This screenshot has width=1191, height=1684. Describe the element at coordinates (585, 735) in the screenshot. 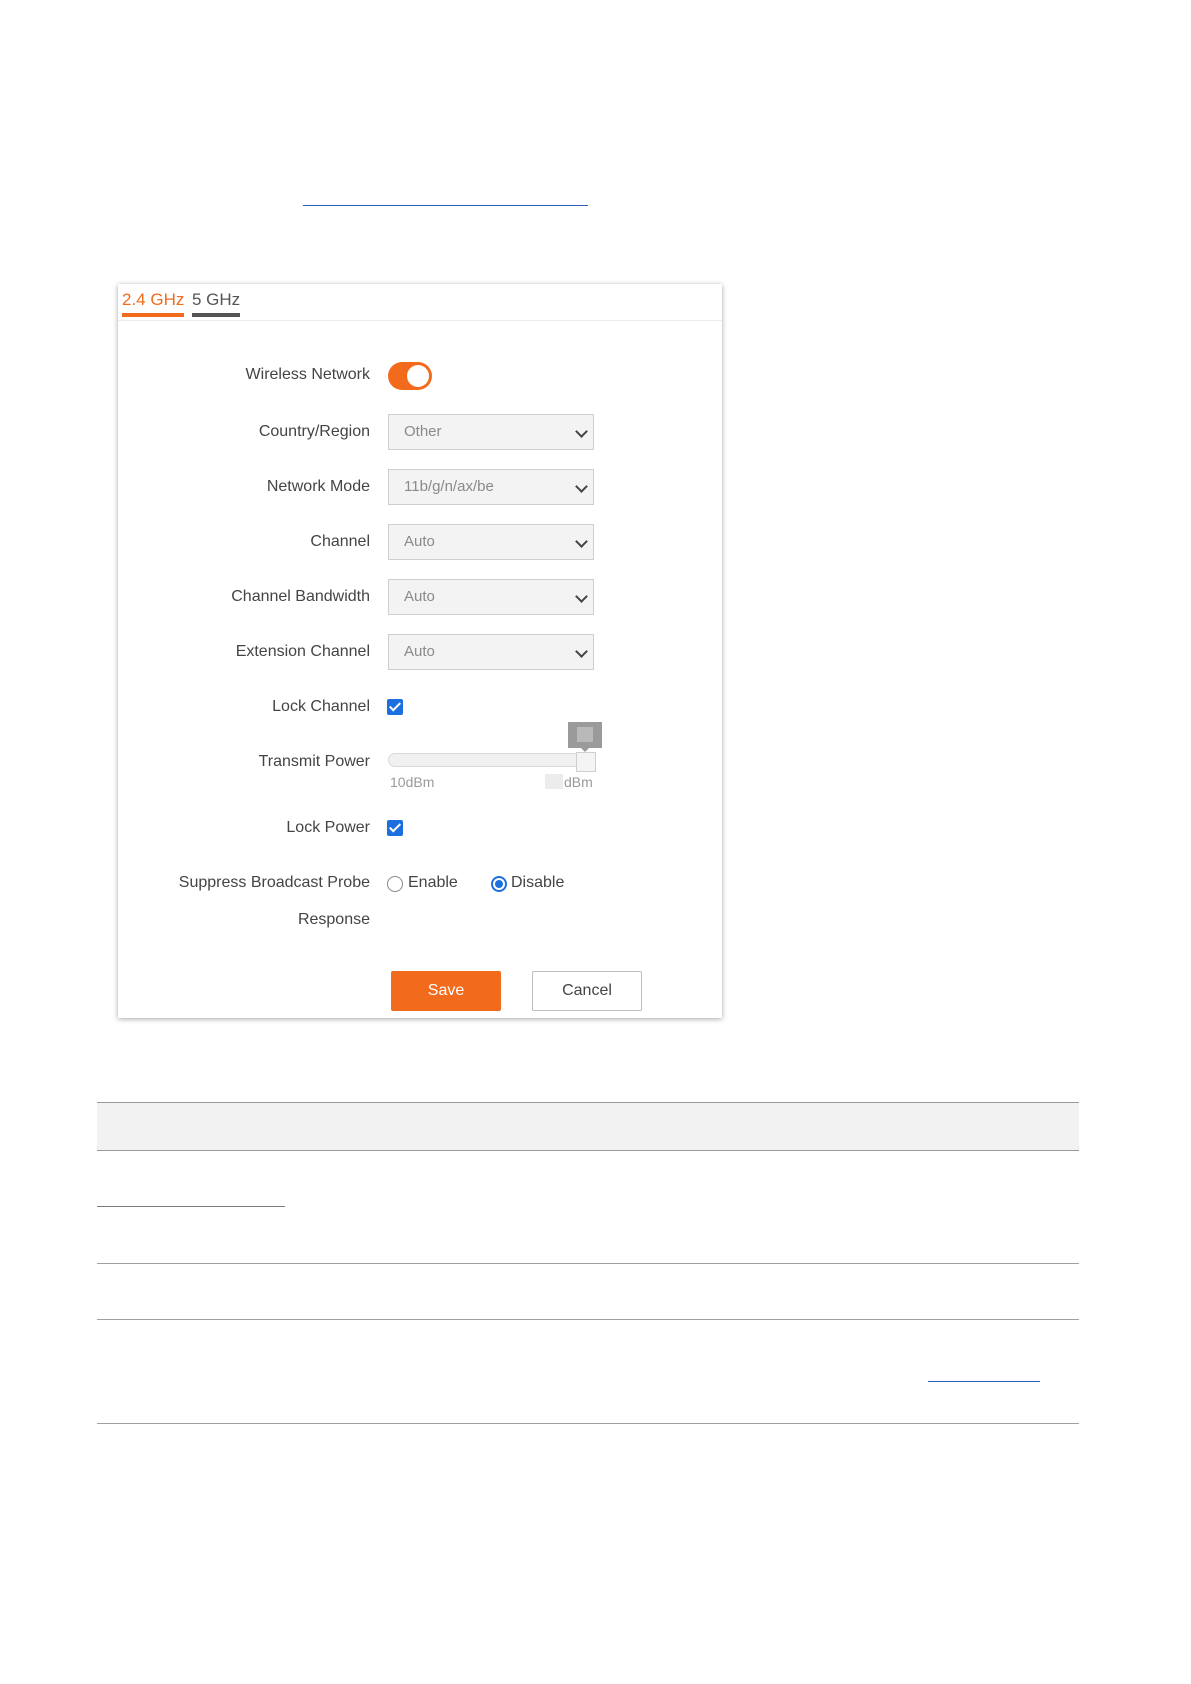

I see `slider-value-tooltip` at that location.